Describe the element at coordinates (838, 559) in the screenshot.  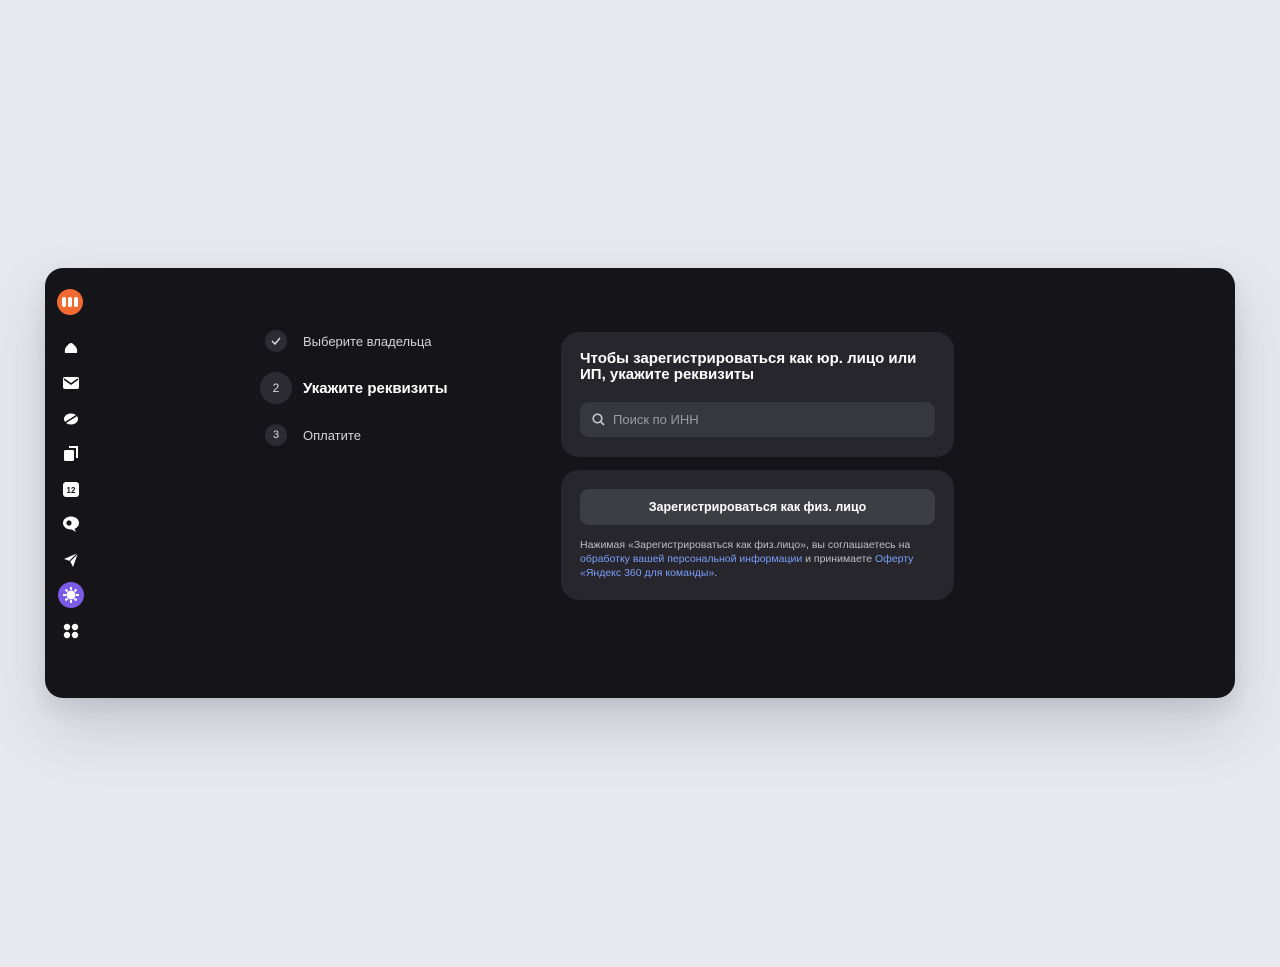
I see `legal-text: и принимаете` at that location.